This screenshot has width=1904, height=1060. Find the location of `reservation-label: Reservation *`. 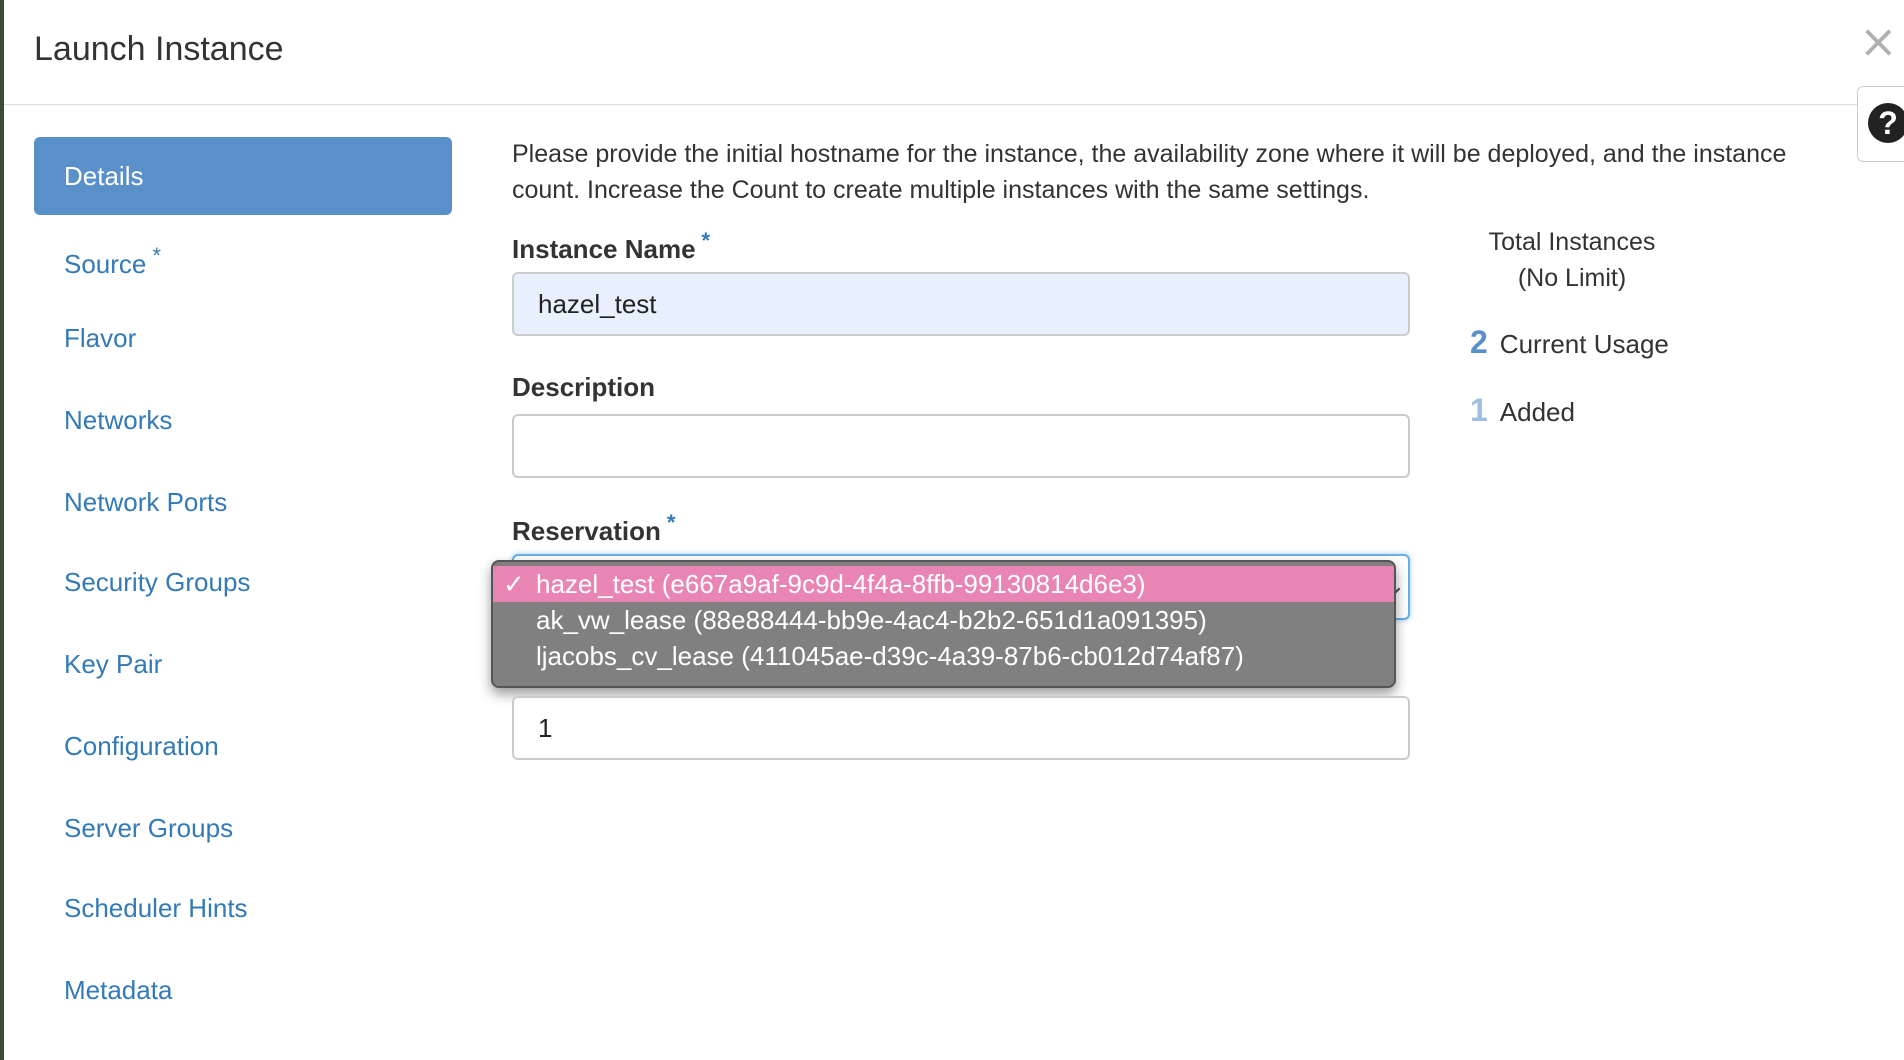

reservation-label: Reservation * is located at coordinates (593, 528).